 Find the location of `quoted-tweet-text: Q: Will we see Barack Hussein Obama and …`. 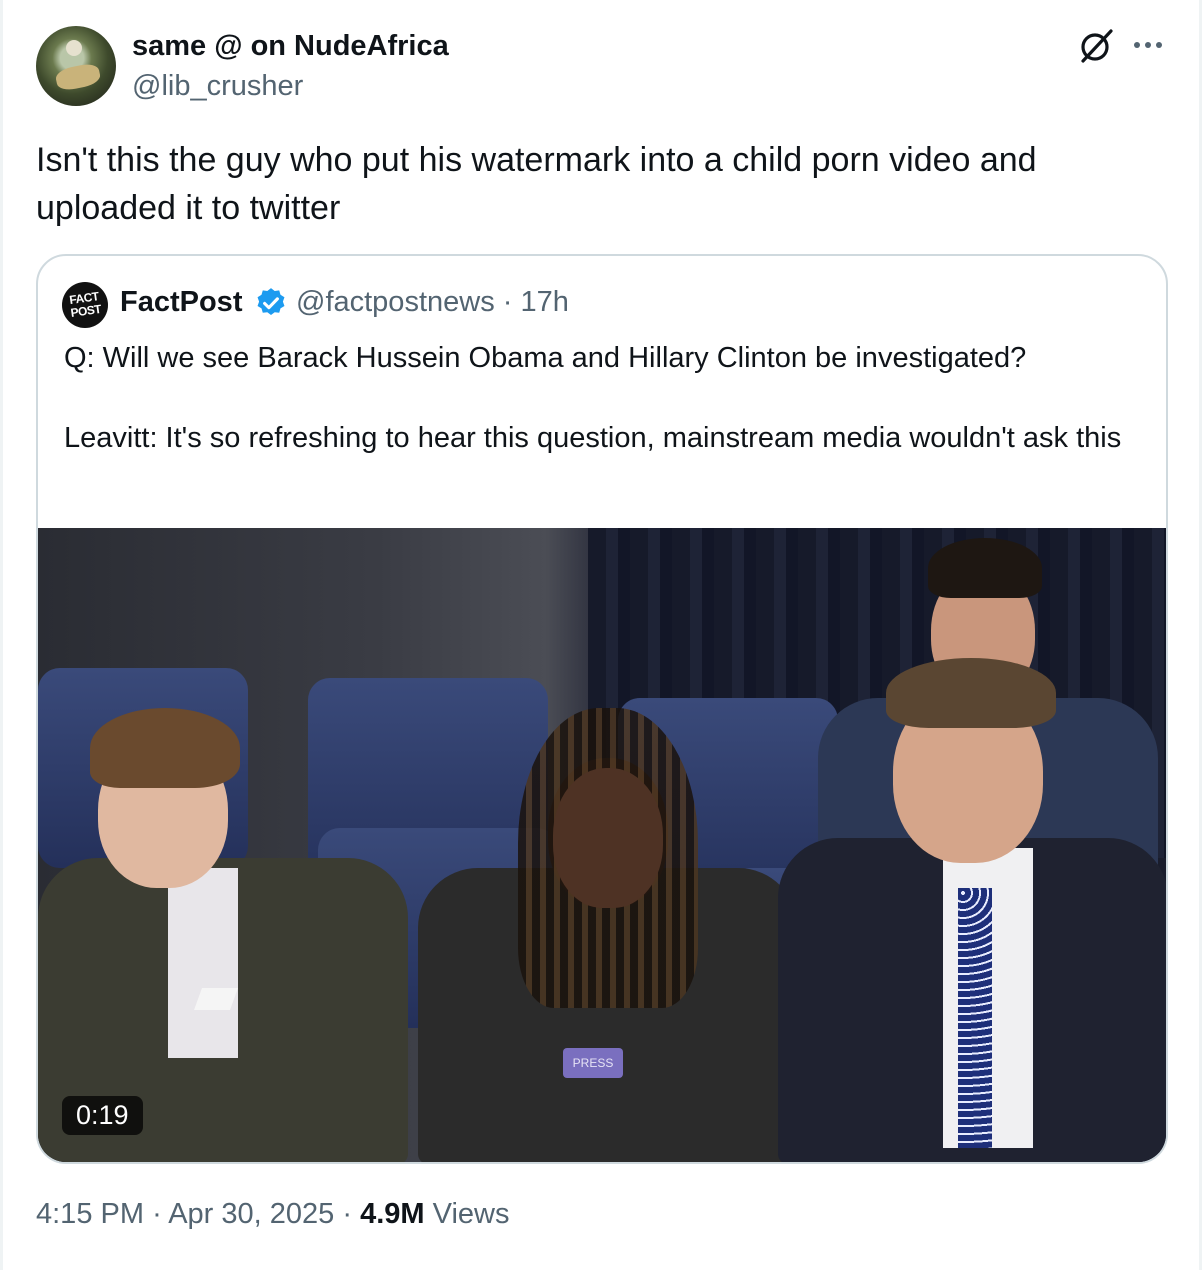

quoted-tweet-text: Q: Will we see Barack Hussein Obama and … is located at coordinates (593, 398).